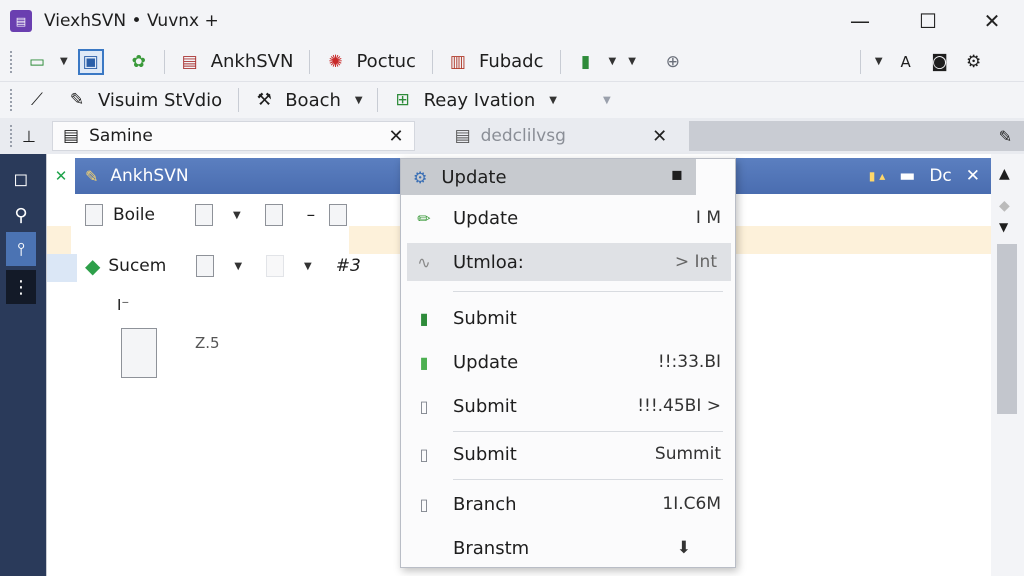  I want to click on more-dropdown: ▼, so click(632, 61).